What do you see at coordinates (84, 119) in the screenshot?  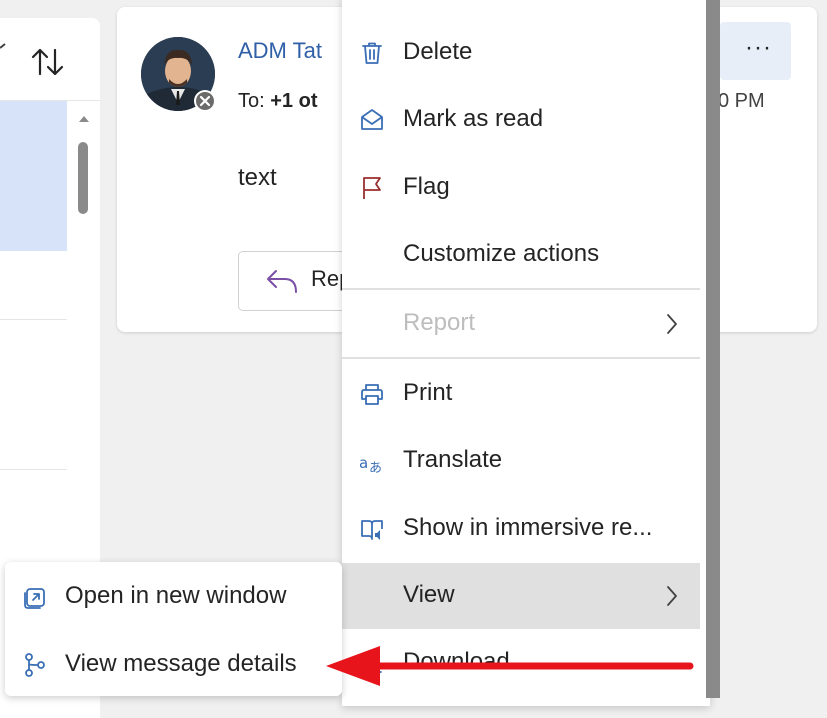 I see `scroll-up-arrow-icon` at bounding box center [84, 119].